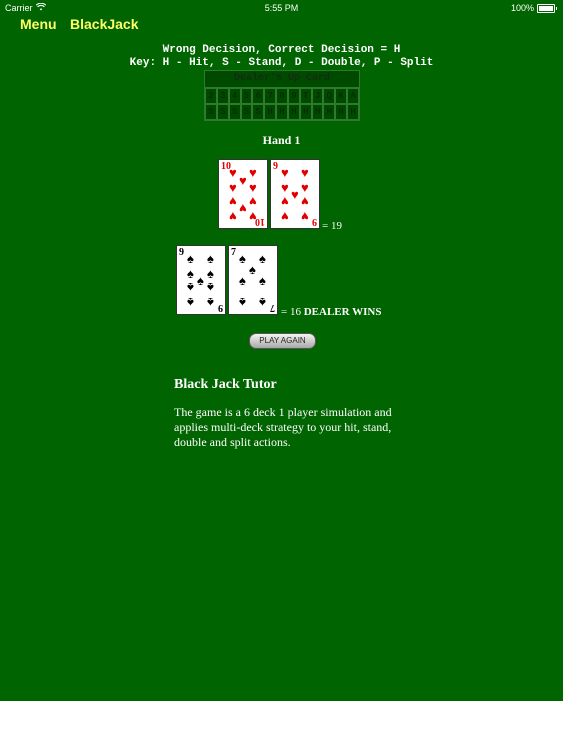 This screenshot has height=750, width=563. I want to click on dealer-total: = 16, so click(291, 312).